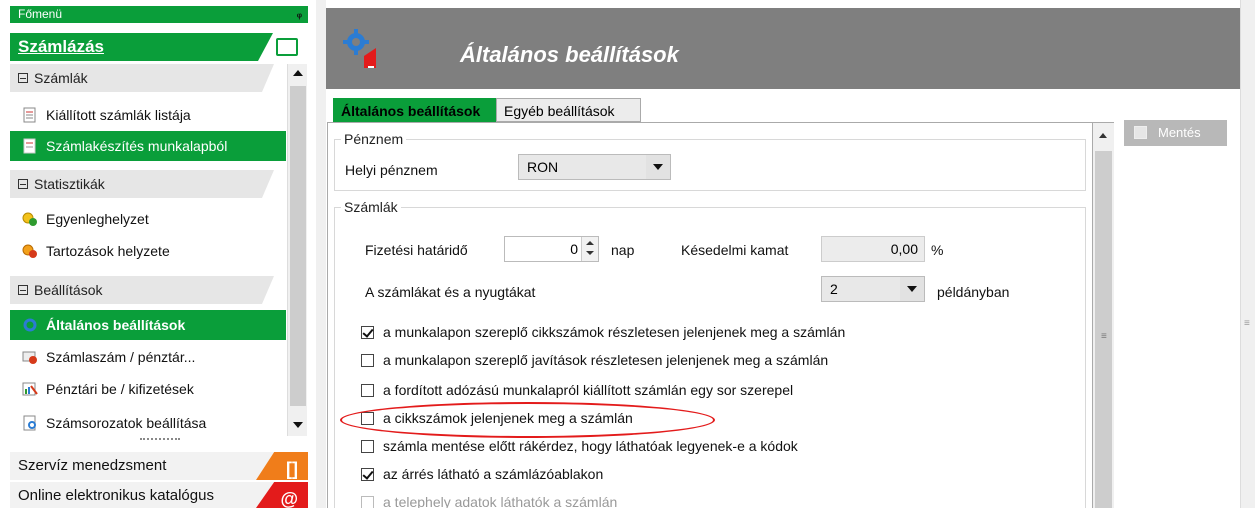 The width and height of the screenshot is (1255, 508). I want to click on scroll-thumb: ≡, so click(1103, 329).